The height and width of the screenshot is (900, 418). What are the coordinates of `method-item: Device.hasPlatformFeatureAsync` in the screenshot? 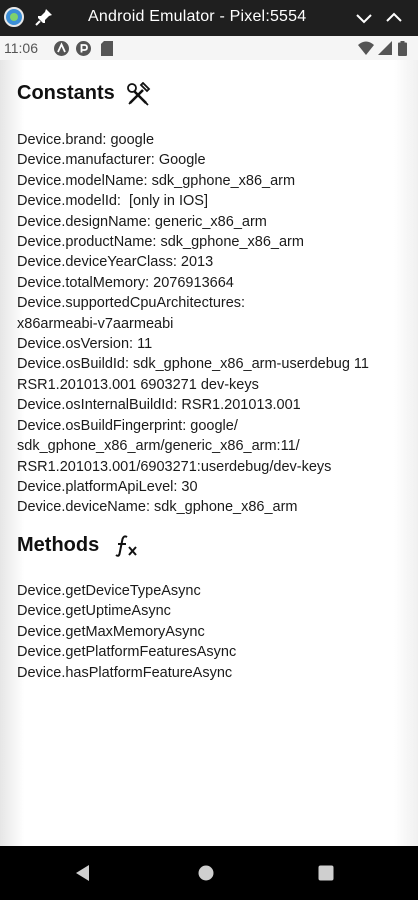 It's located at (212, 673).